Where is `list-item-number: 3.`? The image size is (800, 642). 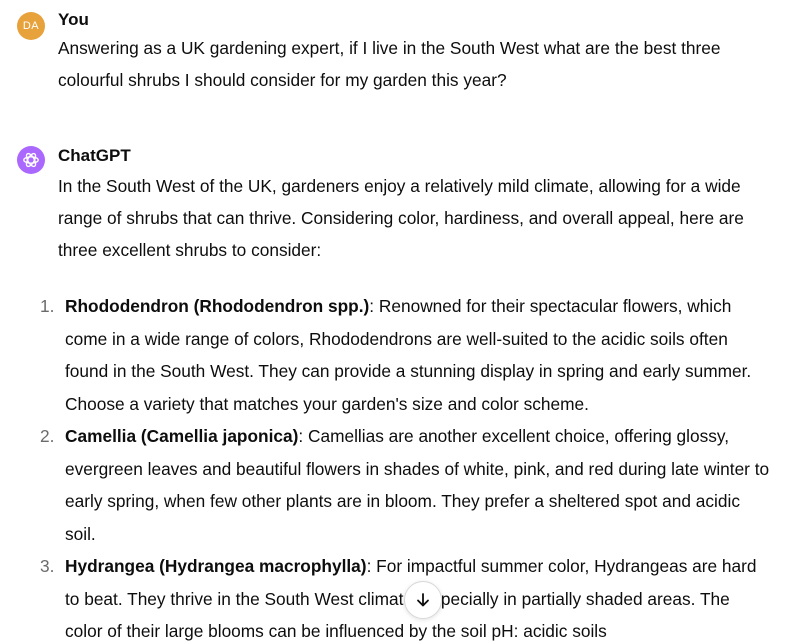 list-item-number: 3. is located at coordinates (47, 566).